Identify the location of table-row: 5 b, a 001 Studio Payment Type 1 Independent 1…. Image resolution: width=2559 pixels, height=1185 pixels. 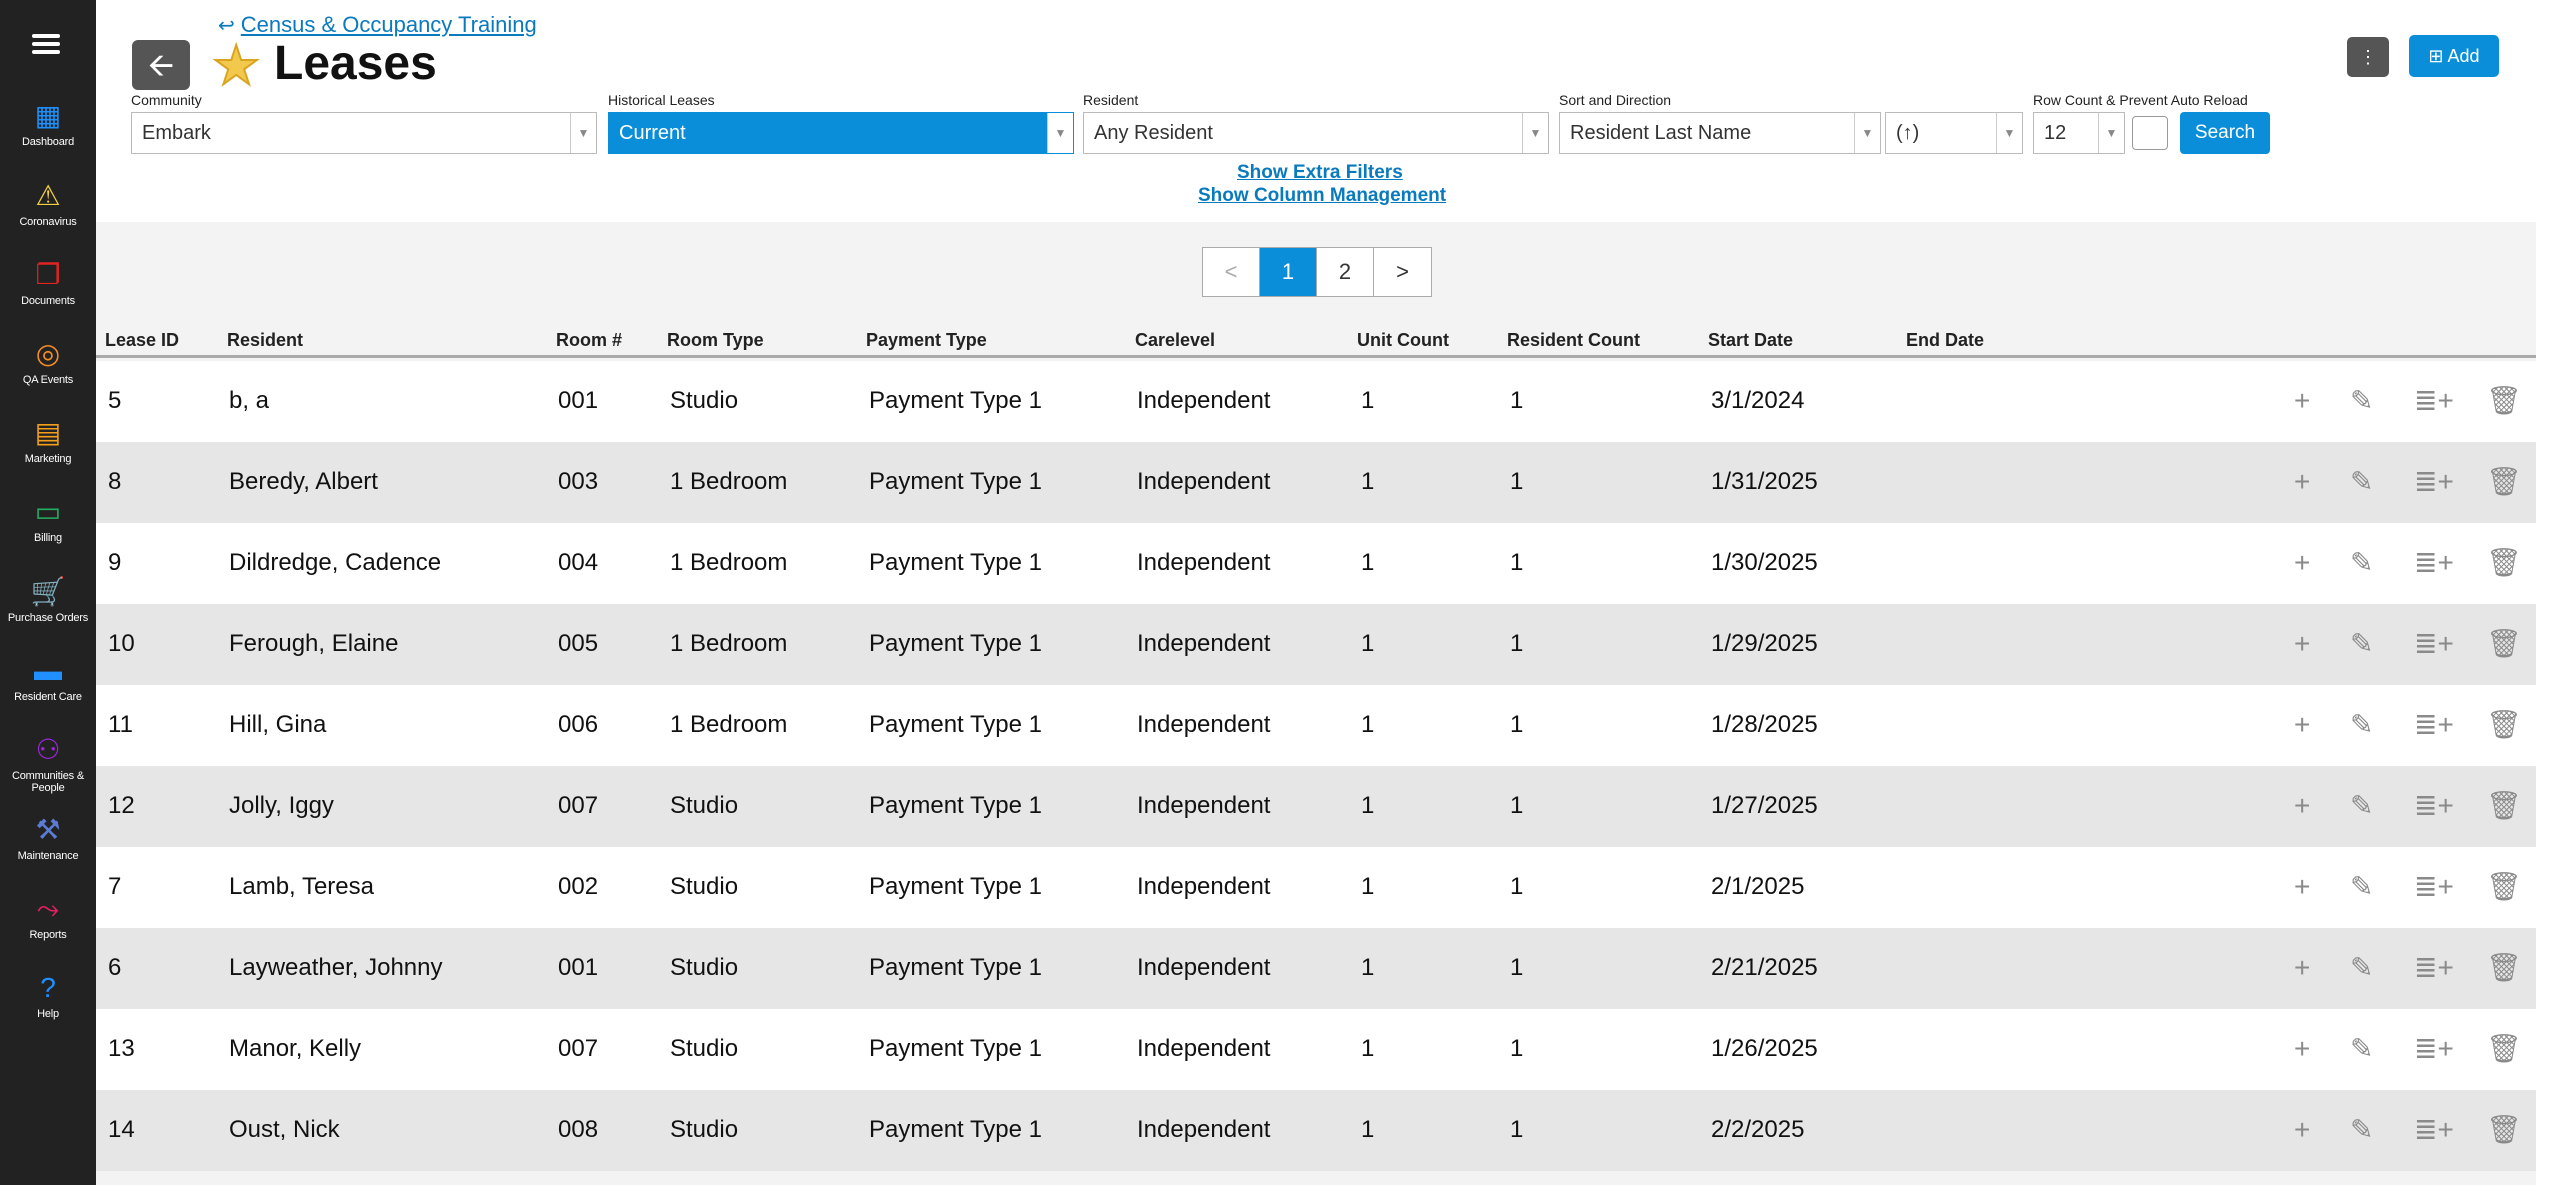
(1316, 401).